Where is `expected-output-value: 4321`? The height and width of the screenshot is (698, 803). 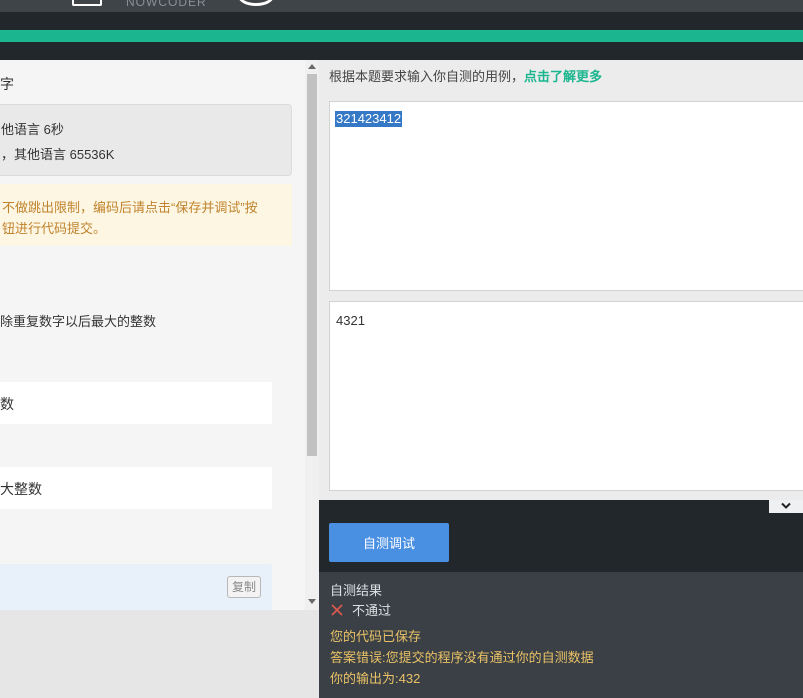
expected-output-value: 4321 is located at coordinates (350, 320).